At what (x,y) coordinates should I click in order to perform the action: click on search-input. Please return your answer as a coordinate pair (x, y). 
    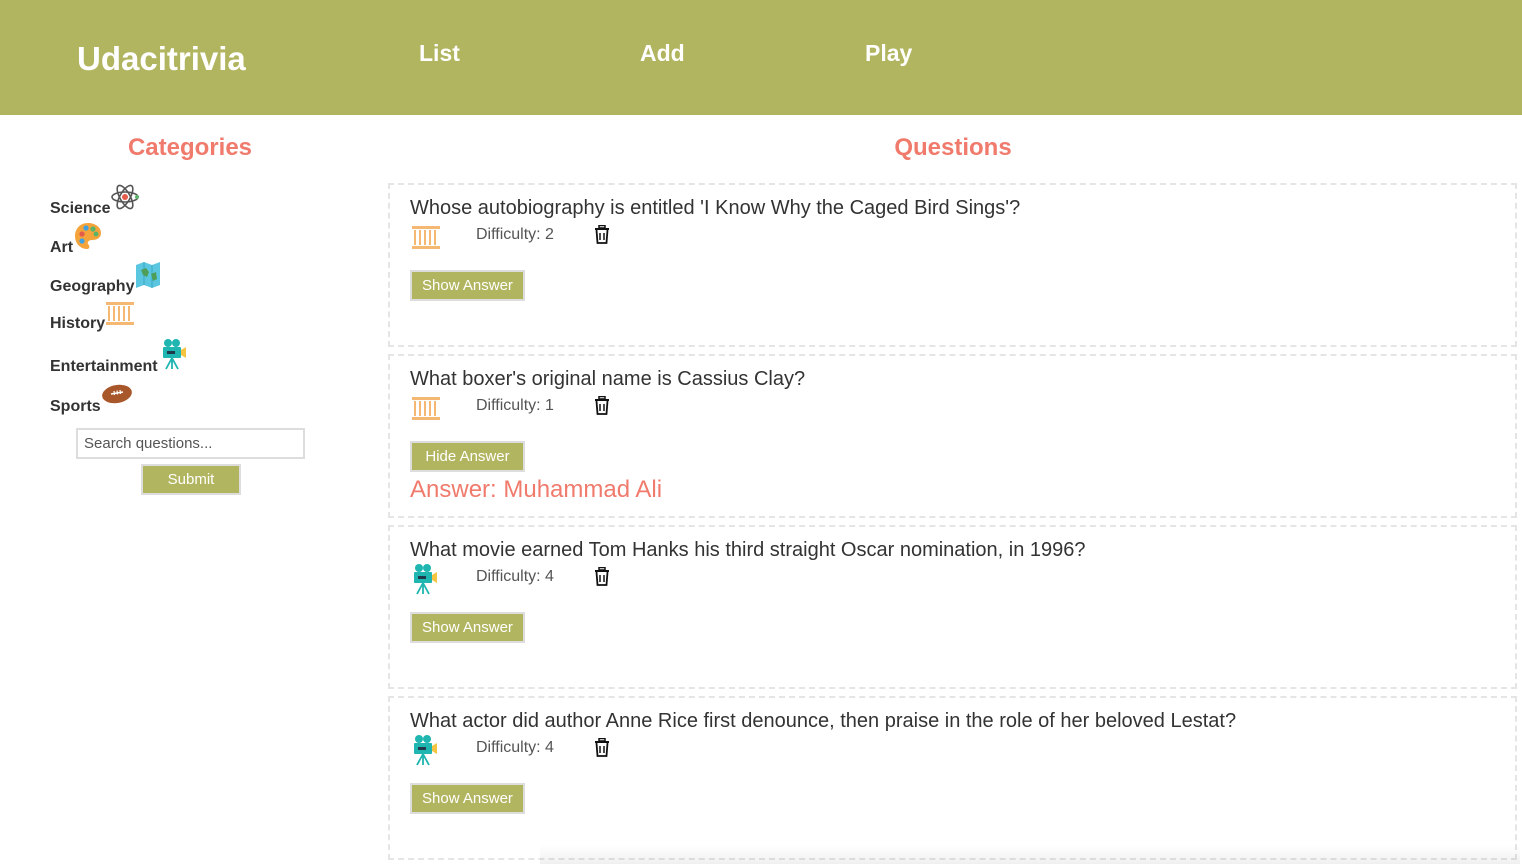
    Looking at the image, I should click on (190, 443).